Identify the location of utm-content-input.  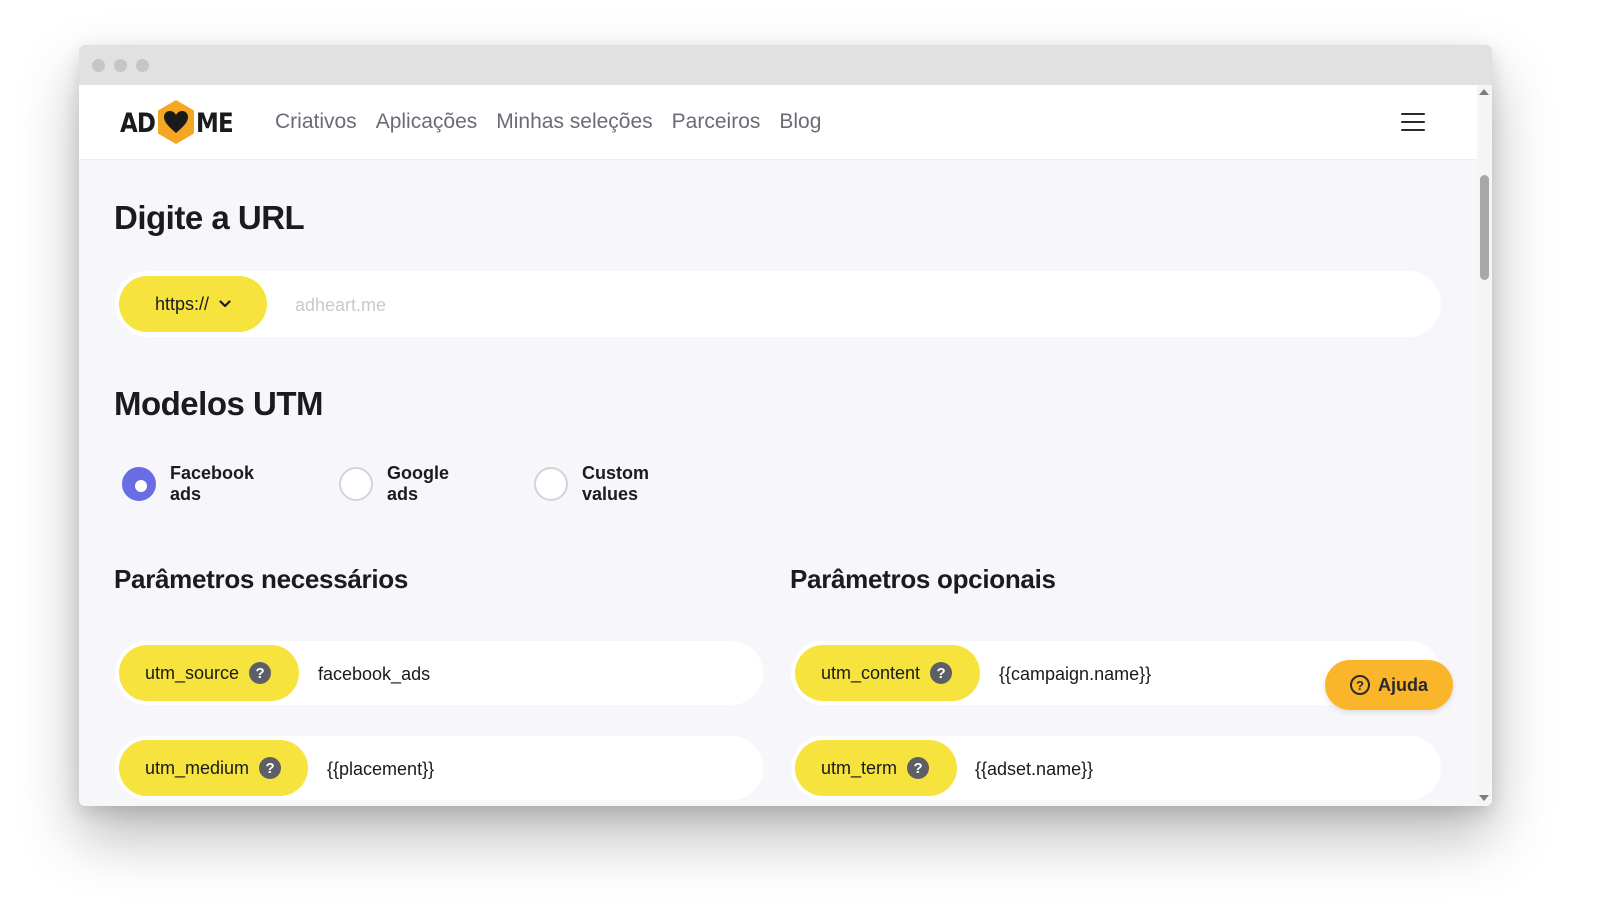
(1149, 674).